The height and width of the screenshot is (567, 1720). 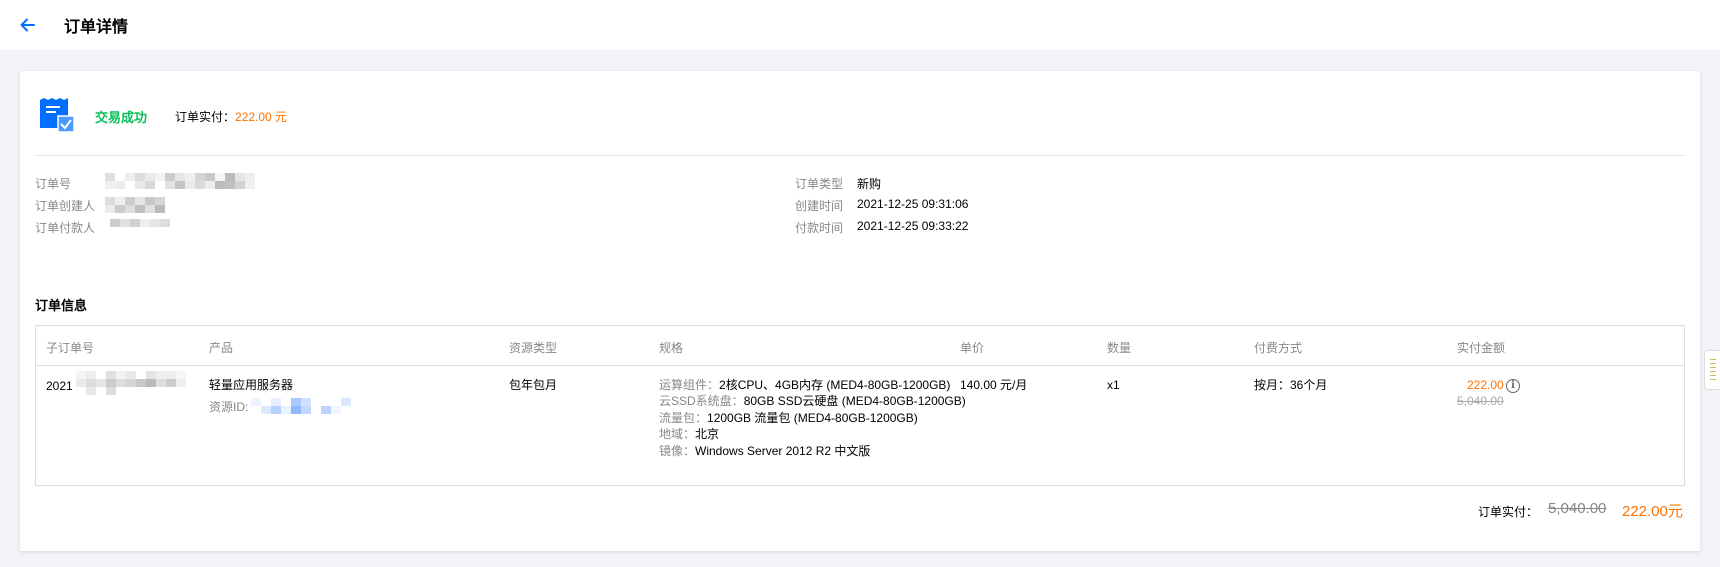 I want to click on th-unit-price: 单价, so click(x=972, y=348).